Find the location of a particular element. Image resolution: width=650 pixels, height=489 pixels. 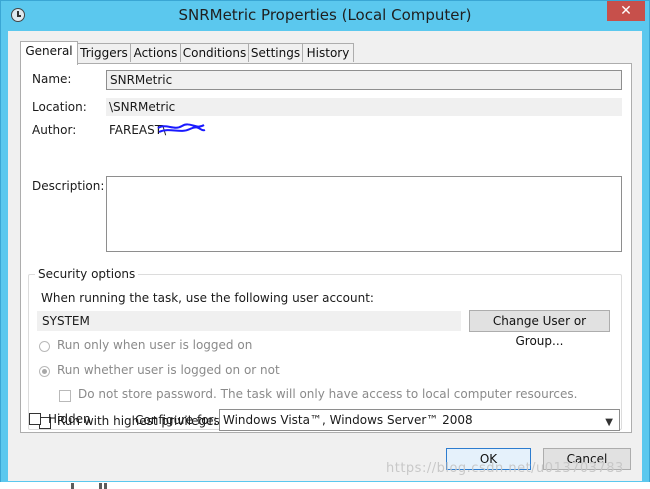

redaction-scribble is located at coordinates (181, 128).